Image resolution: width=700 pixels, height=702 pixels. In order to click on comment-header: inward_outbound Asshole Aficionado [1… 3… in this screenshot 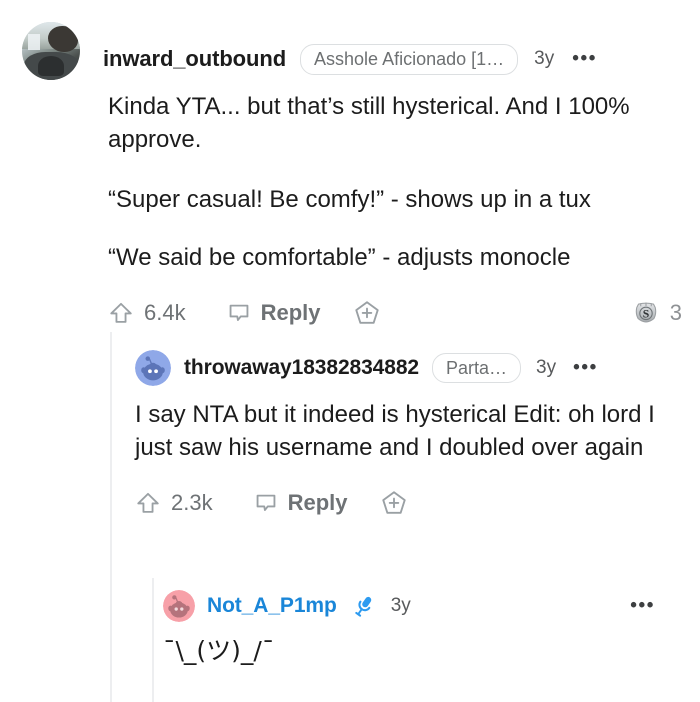, I will do `click(352, 51)`.